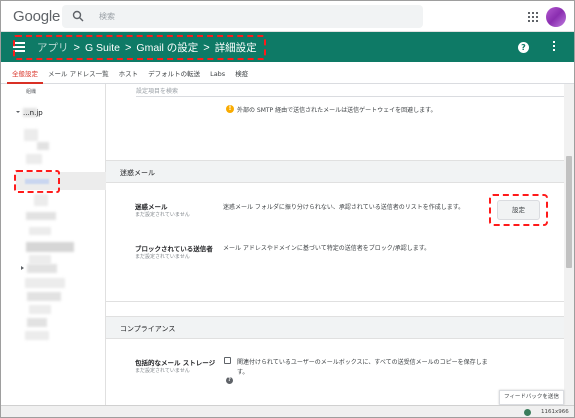 The height and width of the screenshot is (418, 575). Describe the element at coordinates (554, 47) in the screenshot. I see `more-vert-icon` at that location.